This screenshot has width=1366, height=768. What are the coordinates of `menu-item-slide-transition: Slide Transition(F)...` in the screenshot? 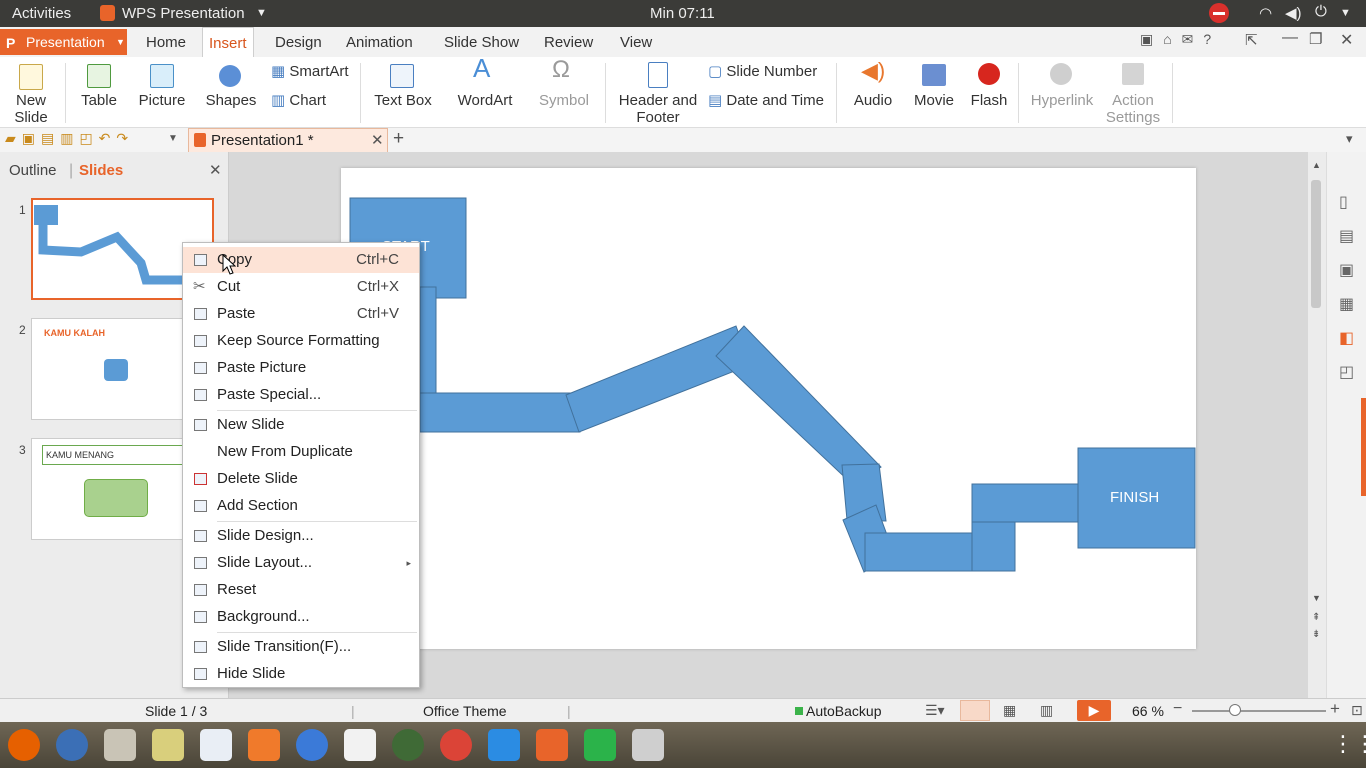 It's located at (301, 647).